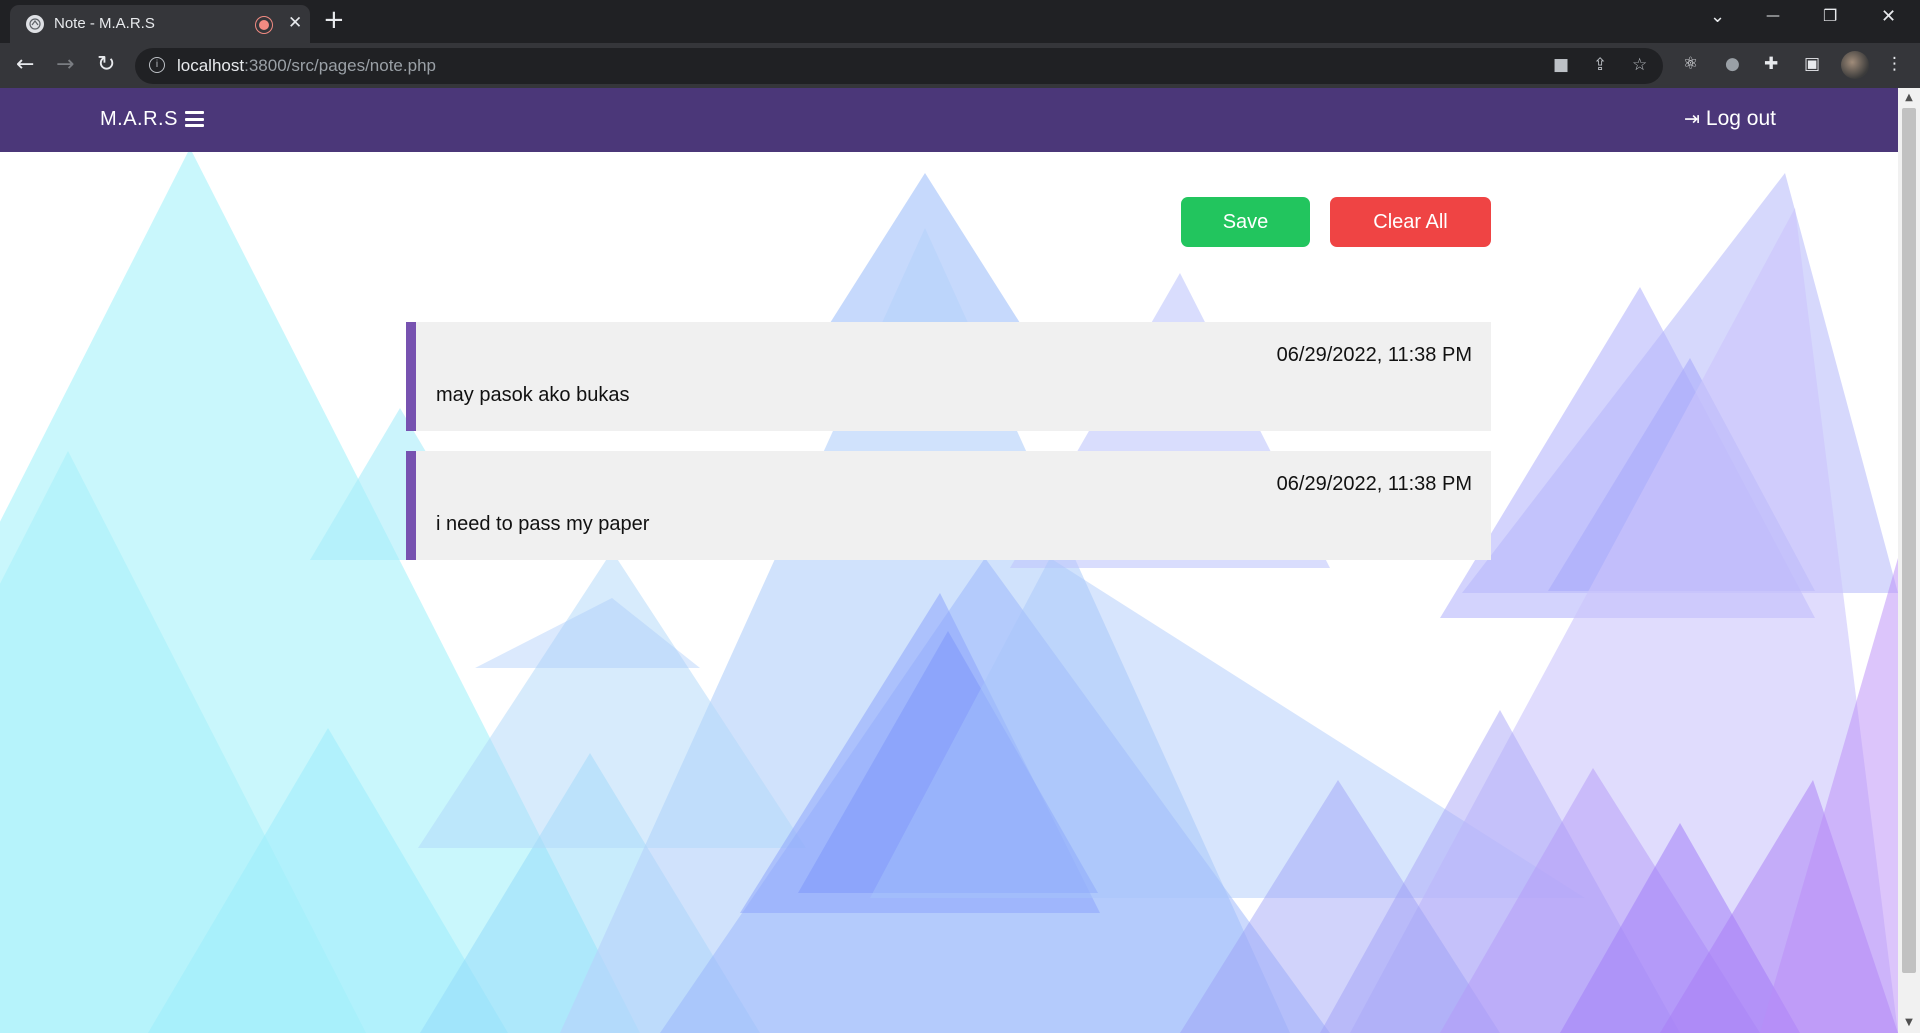 The width and height of the screenshot is (1920, 1033). Describe the element at coordinates (1717, 16) in the screenshot. I see `tab-search-icon: ⌄` at that location.